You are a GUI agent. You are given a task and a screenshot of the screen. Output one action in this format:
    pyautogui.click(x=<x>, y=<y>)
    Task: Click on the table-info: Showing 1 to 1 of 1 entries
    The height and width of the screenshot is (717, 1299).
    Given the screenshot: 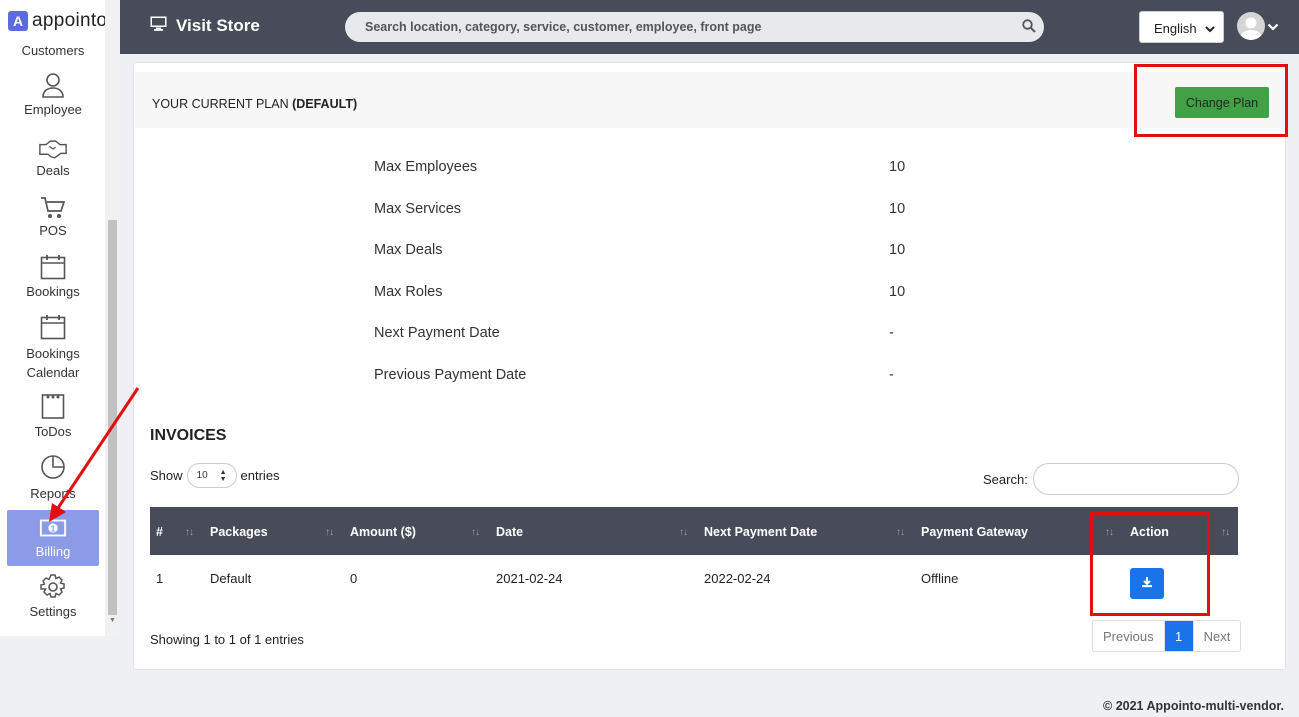 What is the action you would take?
    pyautogui.click(x=227, y=639)
    